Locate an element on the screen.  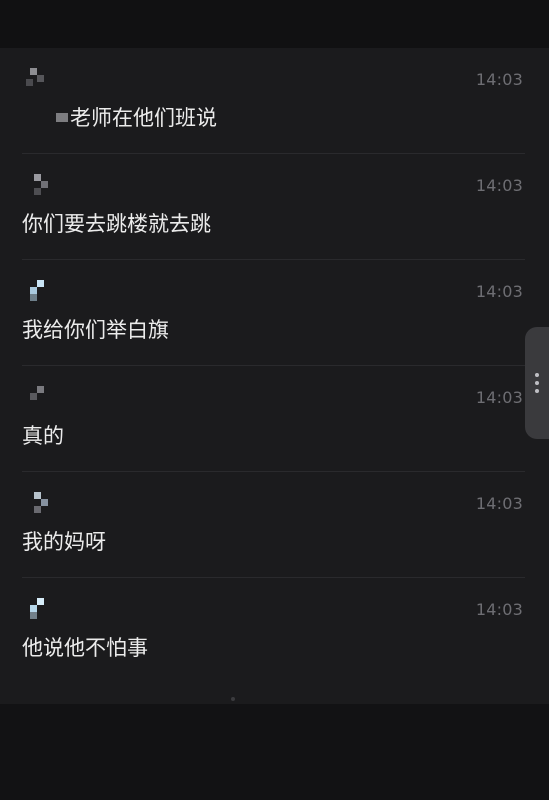
message-row: 你们要去跳楼就去跳 14:03 is located at coordinates (274, 207).